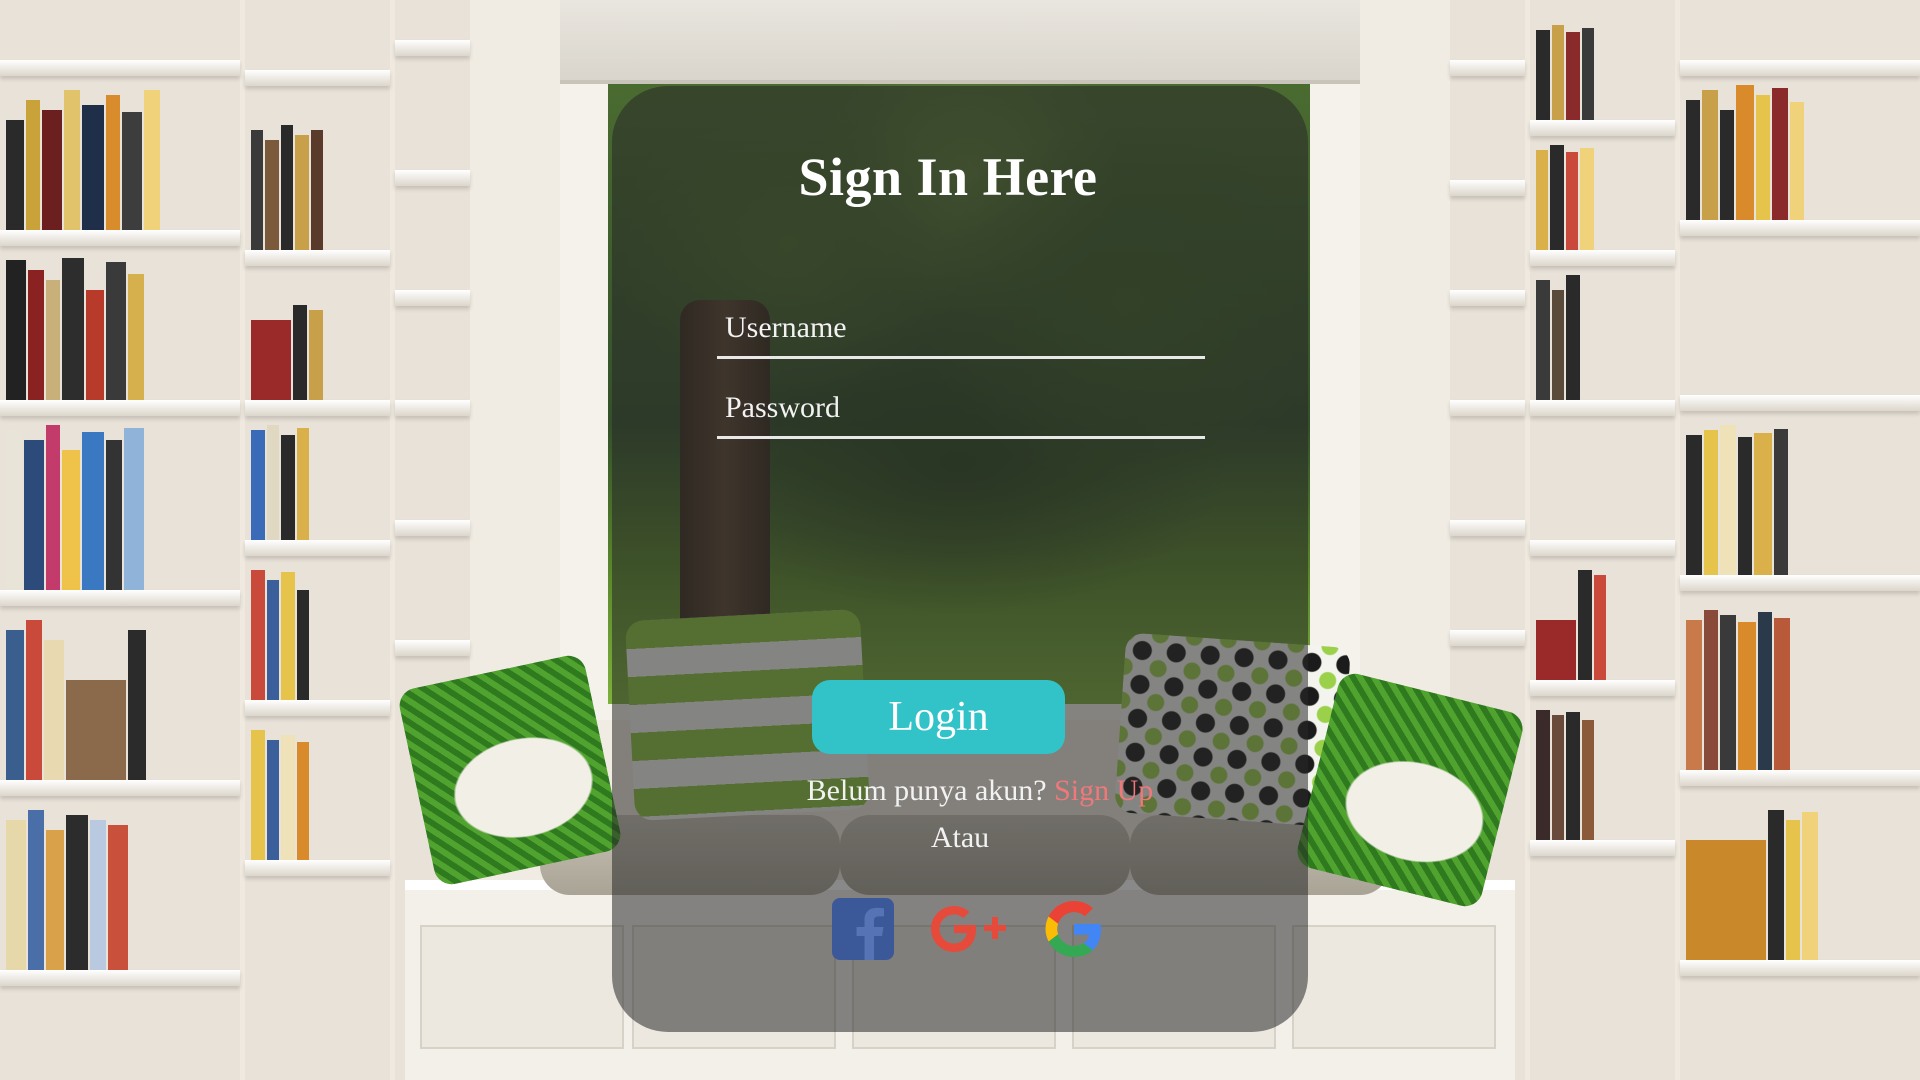 The image size is (1920, 1080). What do you see at coordinates (938, 717) in the screenshot?
I see `login-button: Login` at bounding box center [938, 717].